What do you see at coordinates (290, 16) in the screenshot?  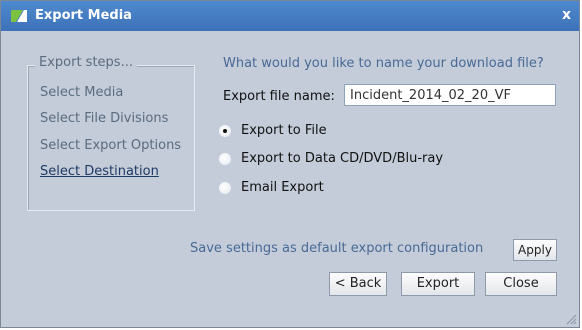 I see `title-bar: Export Media x` at bounding box center [290, 16].